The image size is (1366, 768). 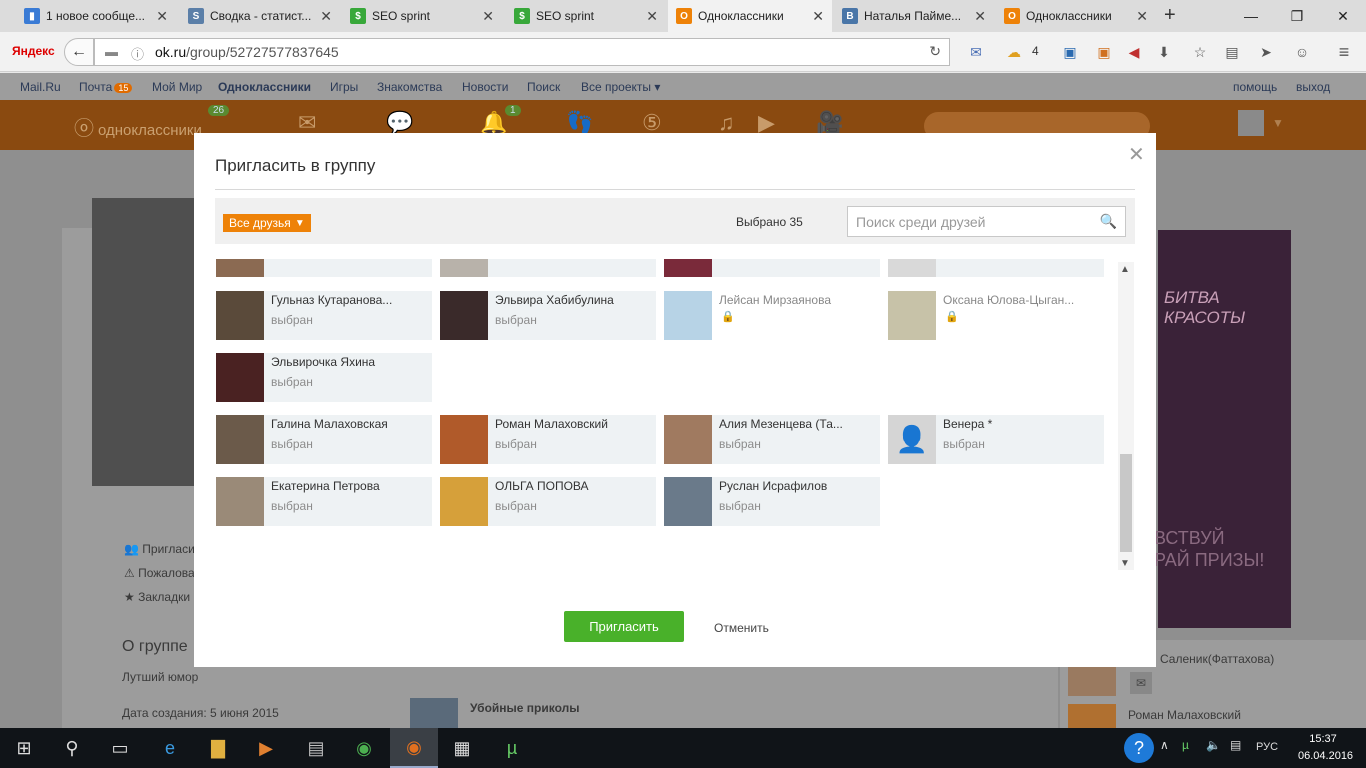 What do you see at coordinates (120, 748) in the screenshot?
I see `task-view-icon: ▭` at bounding box center [120, 748].